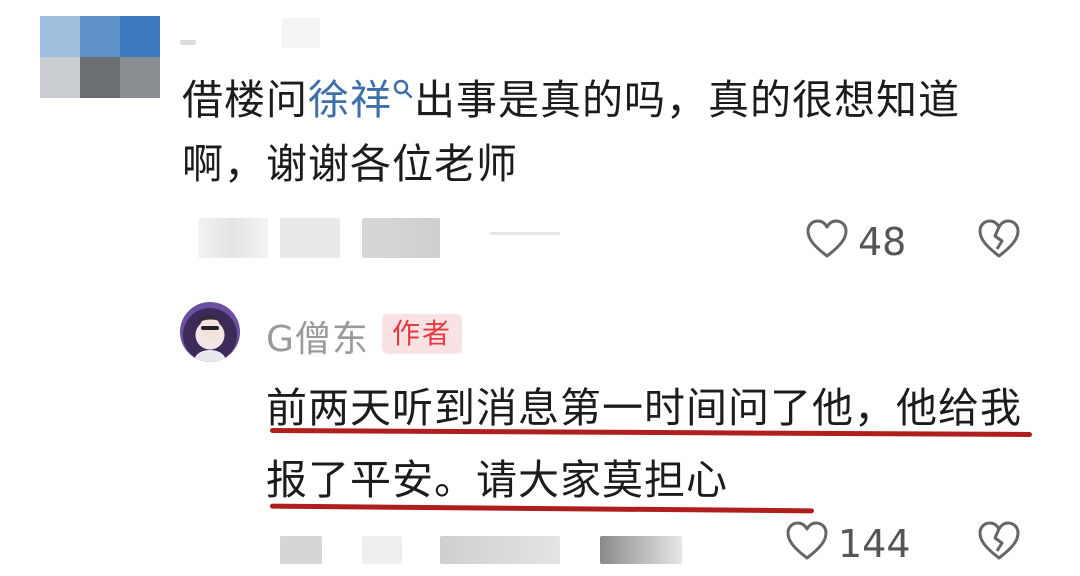 Image resolution: width=1080 pixels, height=576 pixels. Describe the element at coordinates (401, 238) in the screenshot. I see `reply-button-blurred` at that location.